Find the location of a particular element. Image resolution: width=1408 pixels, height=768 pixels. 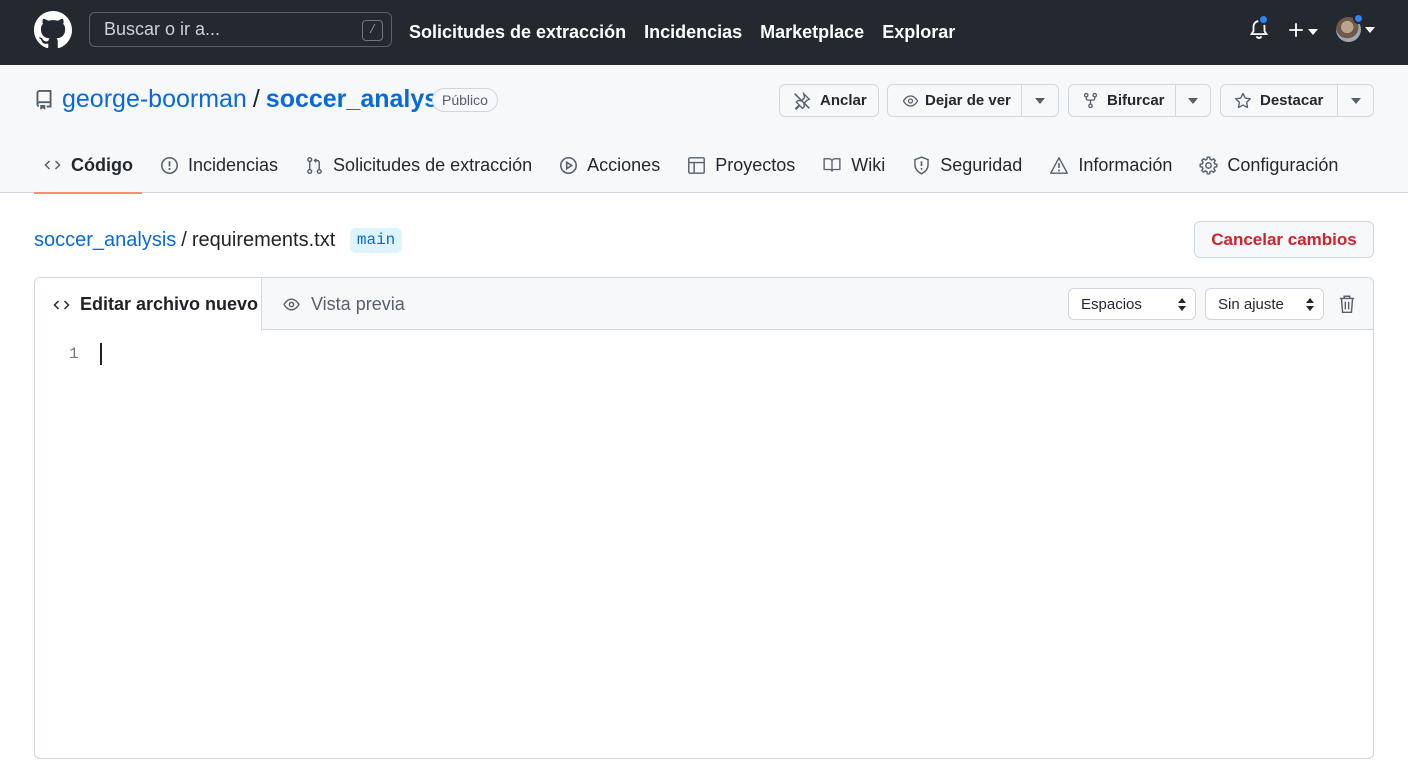

fork-button-group: Bifurcar is located at coordinates (1139, 100).